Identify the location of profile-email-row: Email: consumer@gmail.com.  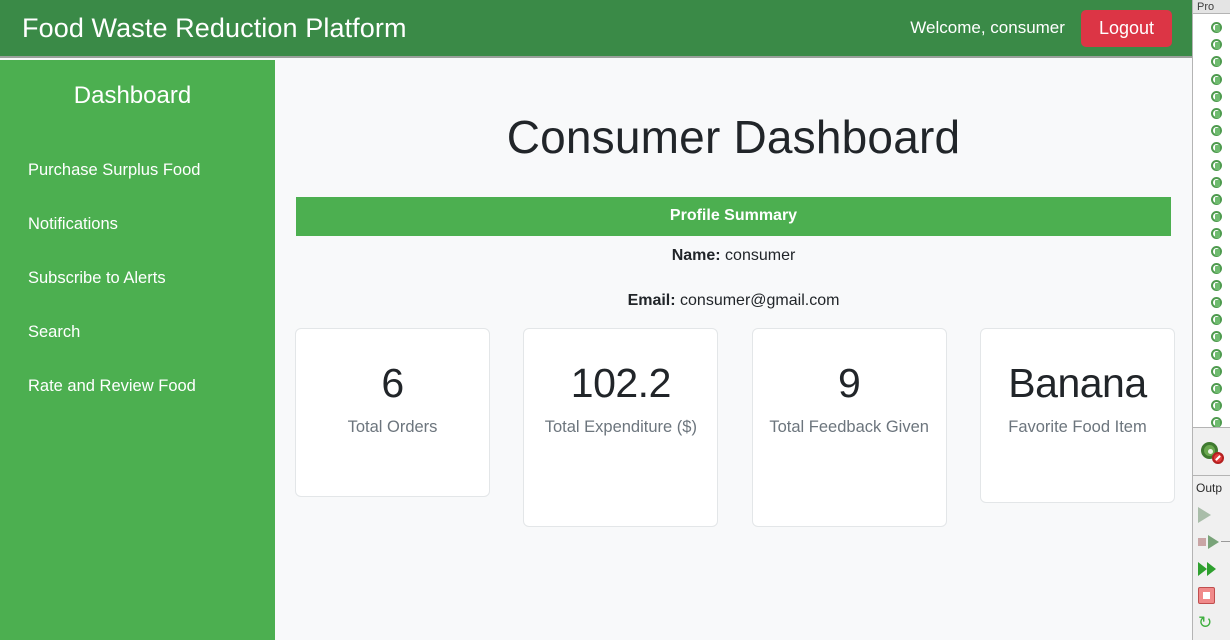
(733, 301).